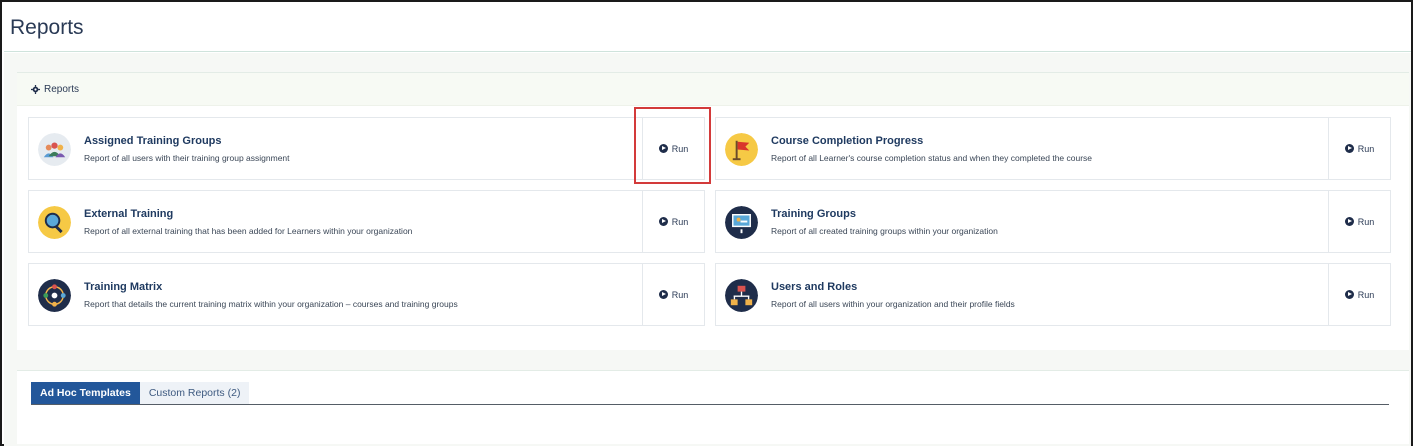  What do you see at coordinates (813, 214) in the screenshot?
I see `report-title: Training Groups` at bounding box center [813, 214].